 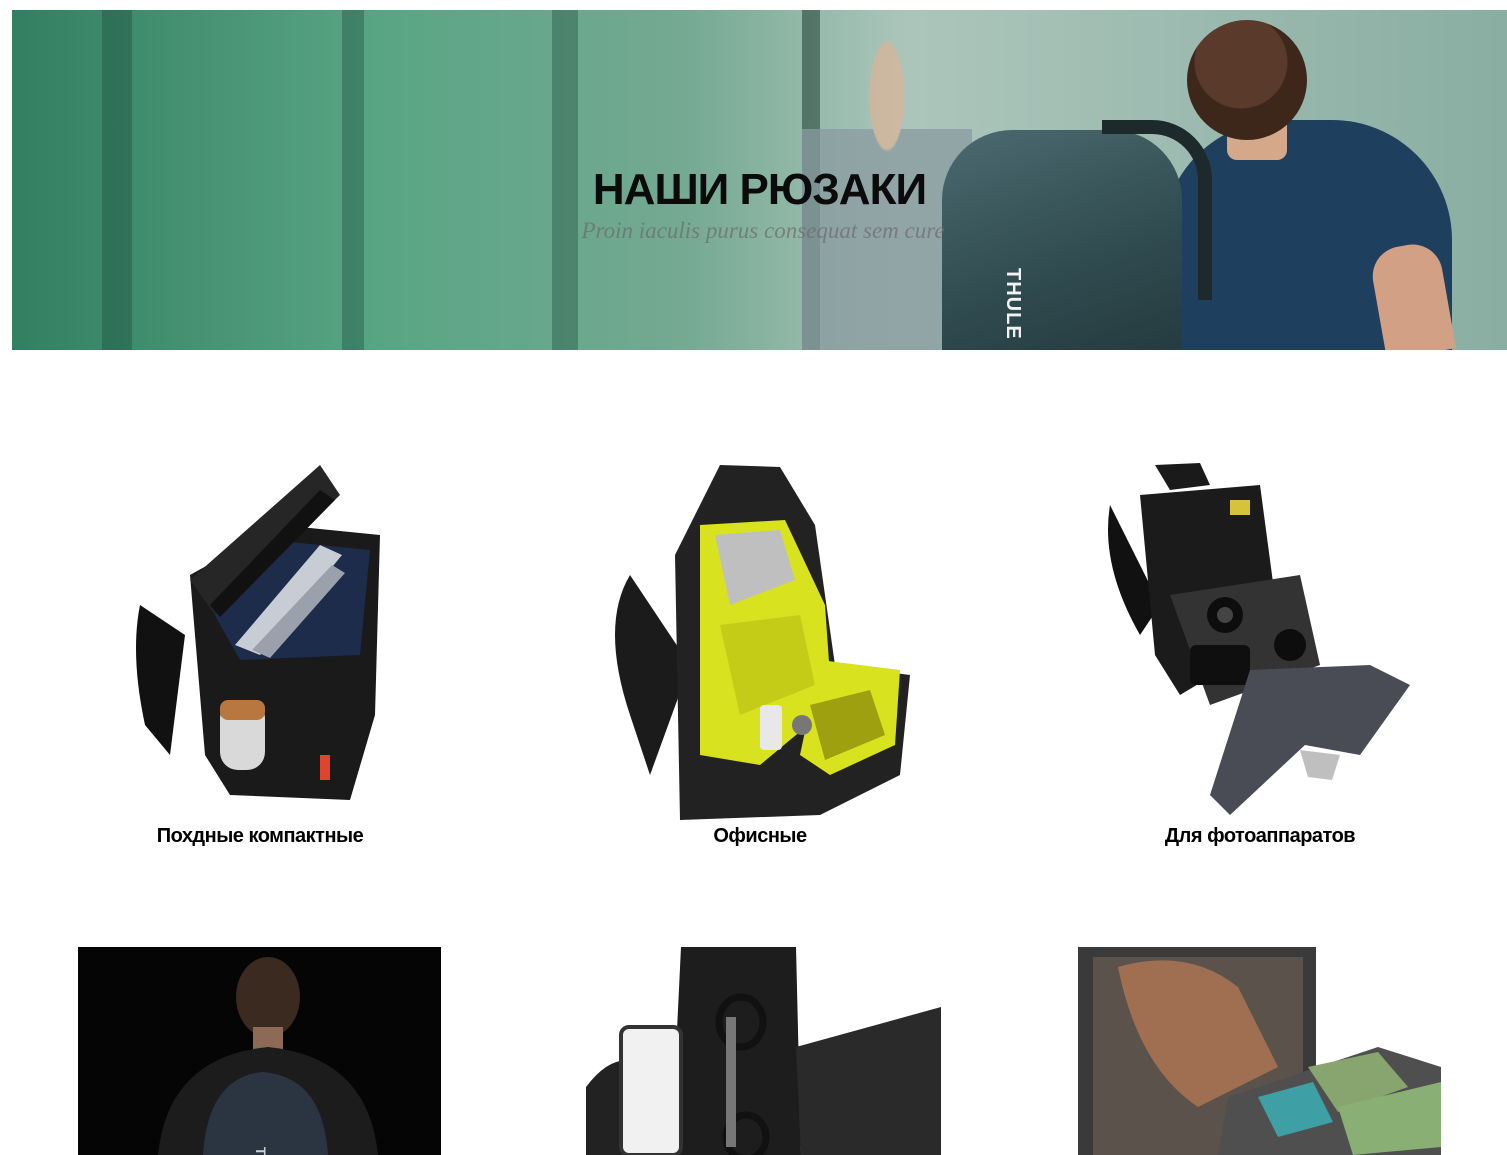 I want to click on category-label: Офисные, so click(x=760, y=836).